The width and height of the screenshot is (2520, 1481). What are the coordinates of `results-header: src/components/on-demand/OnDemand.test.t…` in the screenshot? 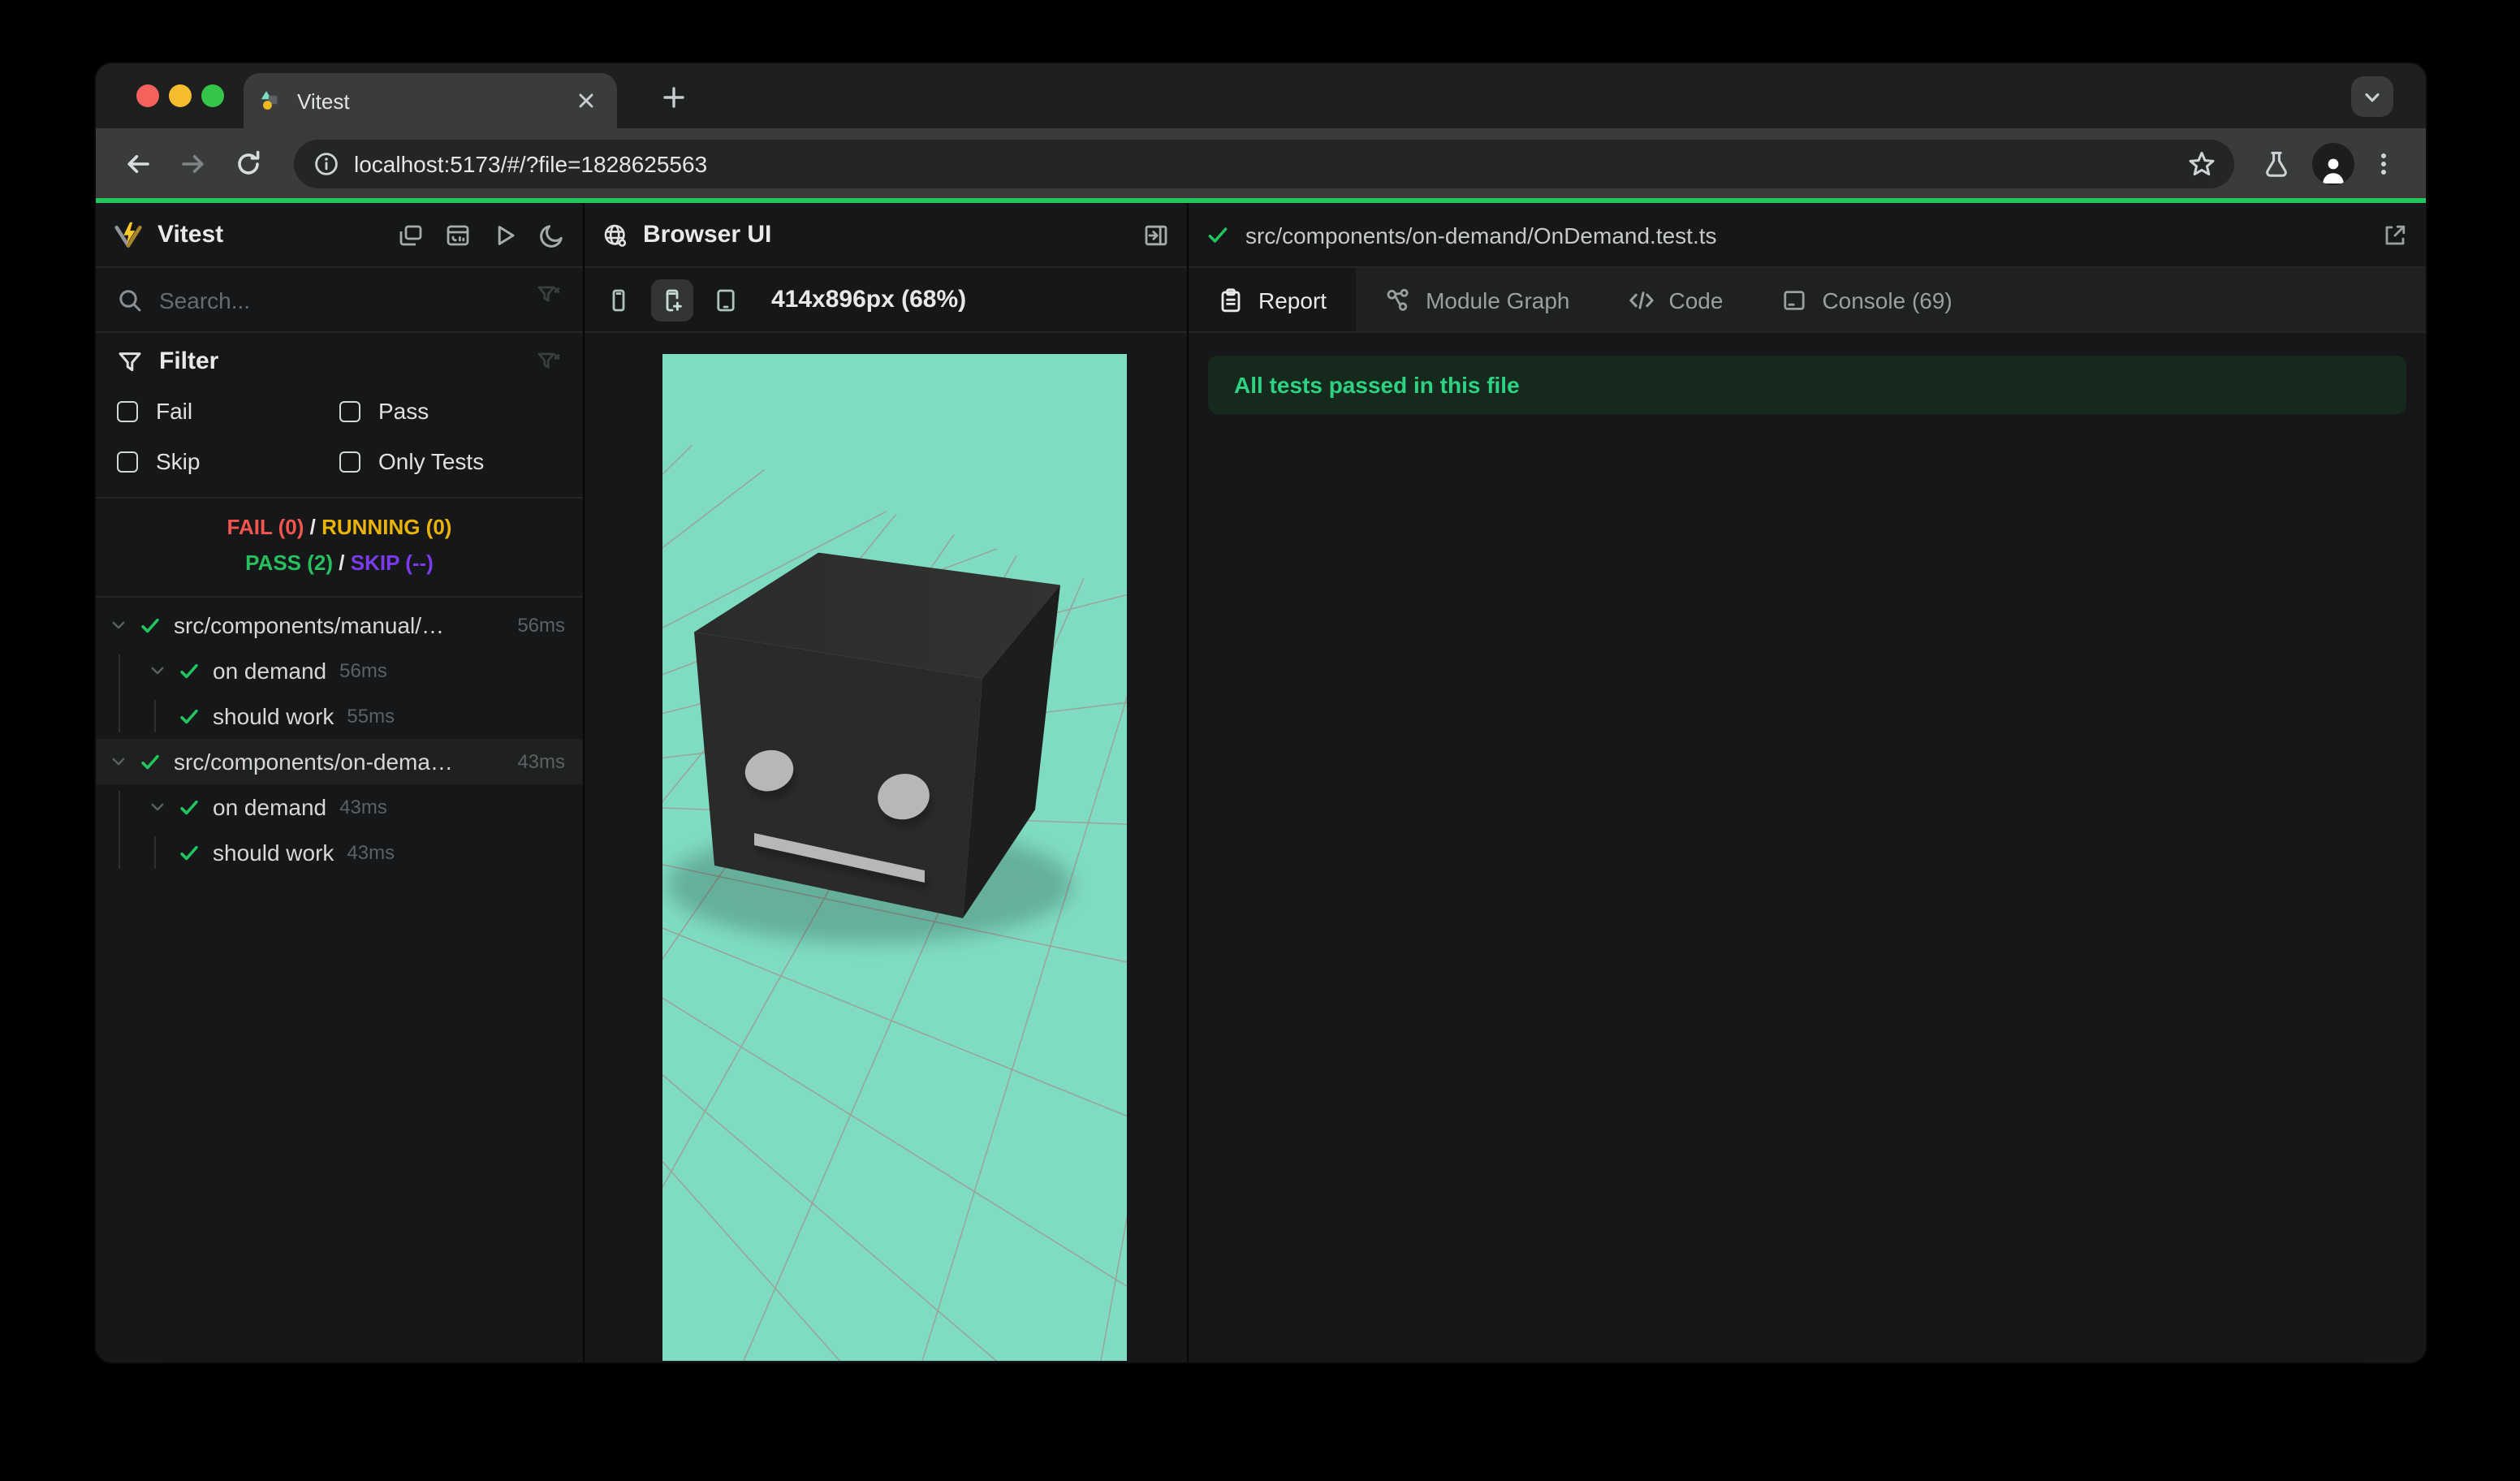 It's located at (1807, 235).